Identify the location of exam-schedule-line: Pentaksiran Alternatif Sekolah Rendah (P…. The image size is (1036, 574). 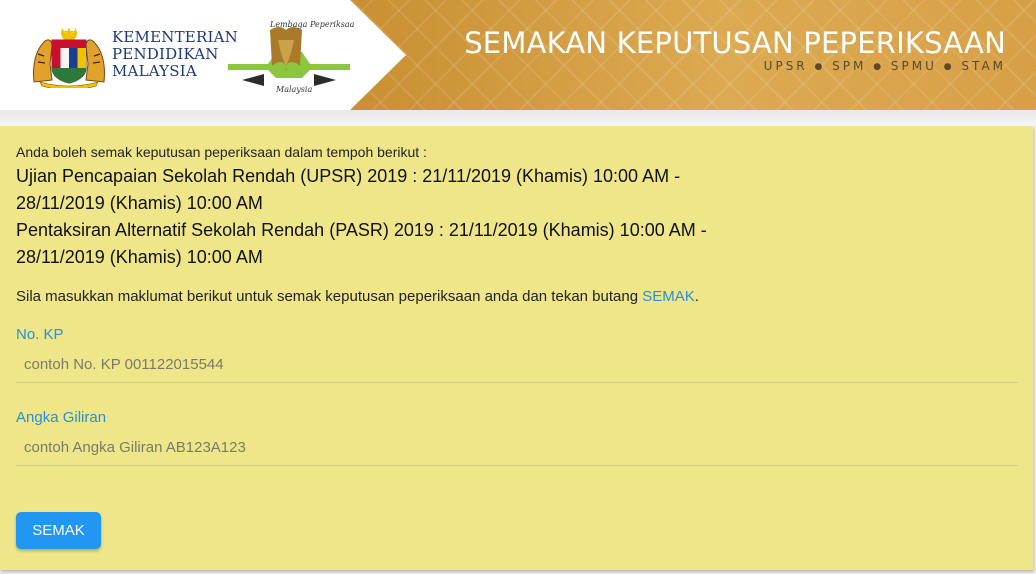
(361, 230).